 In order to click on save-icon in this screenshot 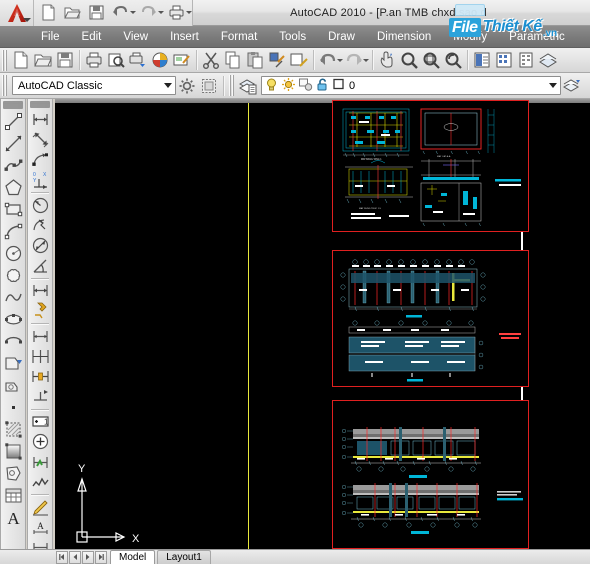, I will do `click(96, 13)`.